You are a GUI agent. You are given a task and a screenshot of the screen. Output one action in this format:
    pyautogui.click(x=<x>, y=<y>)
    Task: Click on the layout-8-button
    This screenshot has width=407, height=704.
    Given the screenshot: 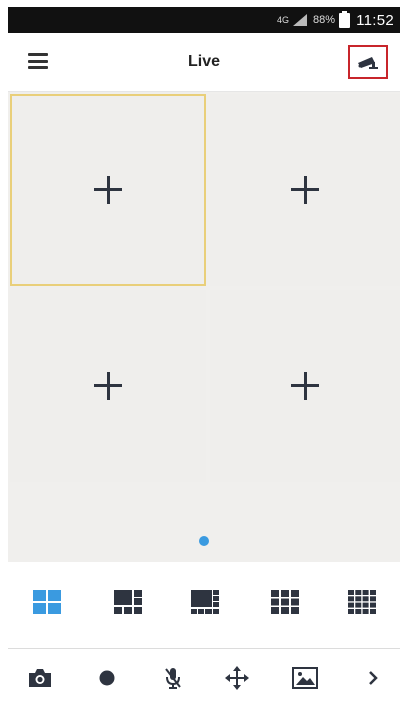 What is the action you would take?
    pyautogui.click(x=205, y=602)
    